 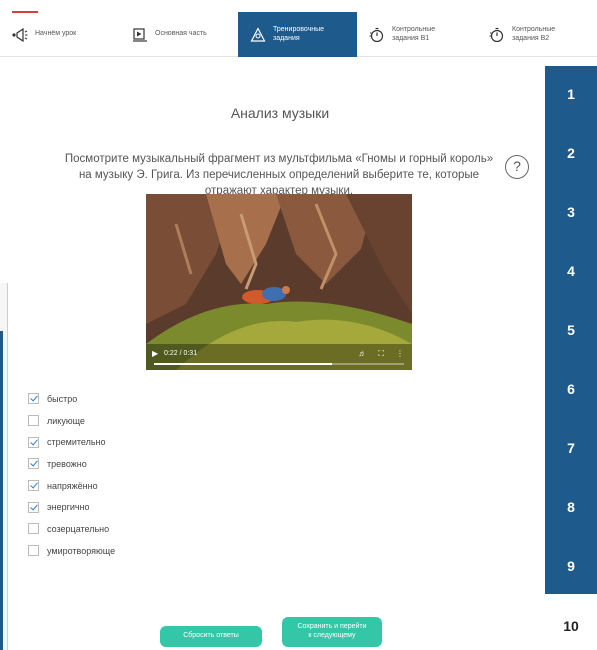 What do you see at coordinates (243, 364) in the screenshot?
I see `video-progress-fill` at bounding box center [243, 364].